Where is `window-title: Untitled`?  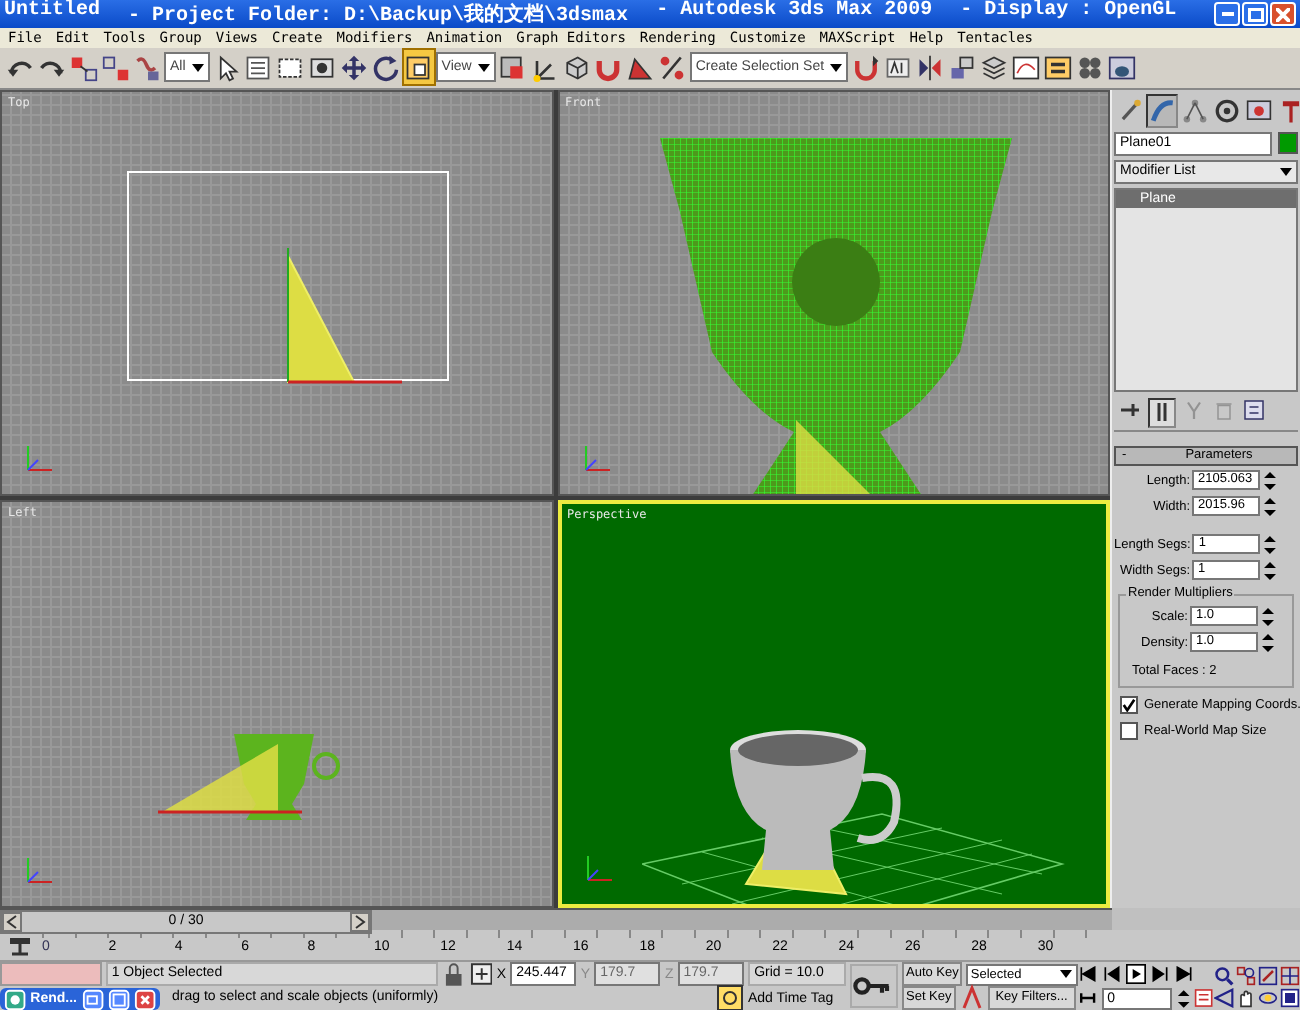 window-title: Untitled is located at coordinates (52, 13).